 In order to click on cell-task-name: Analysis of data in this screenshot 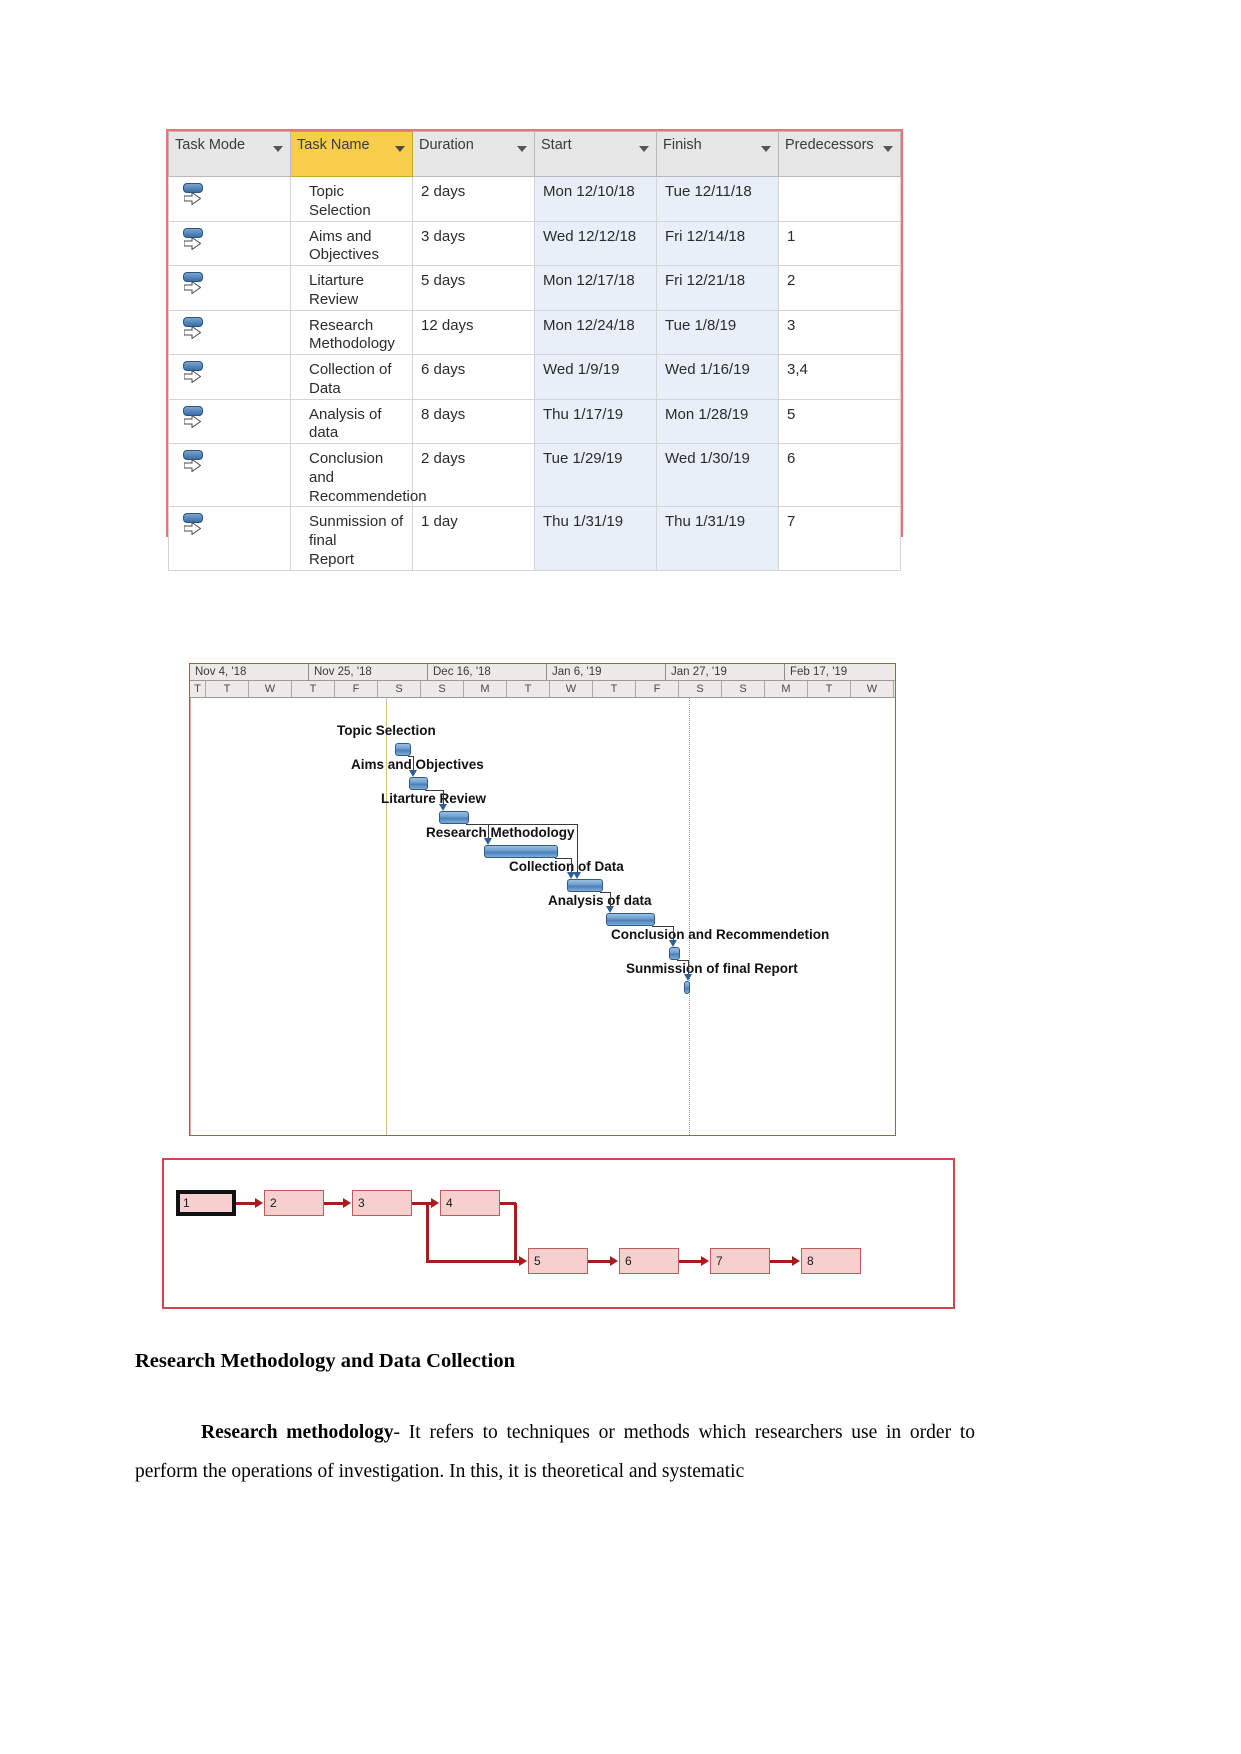, I will do `click(351, 421)`.